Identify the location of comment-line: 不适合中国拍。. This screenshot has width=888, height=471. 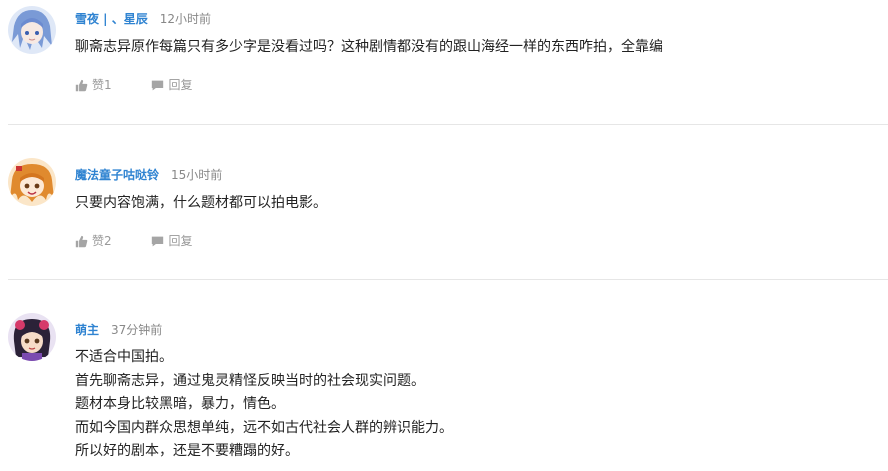
(124, 357).